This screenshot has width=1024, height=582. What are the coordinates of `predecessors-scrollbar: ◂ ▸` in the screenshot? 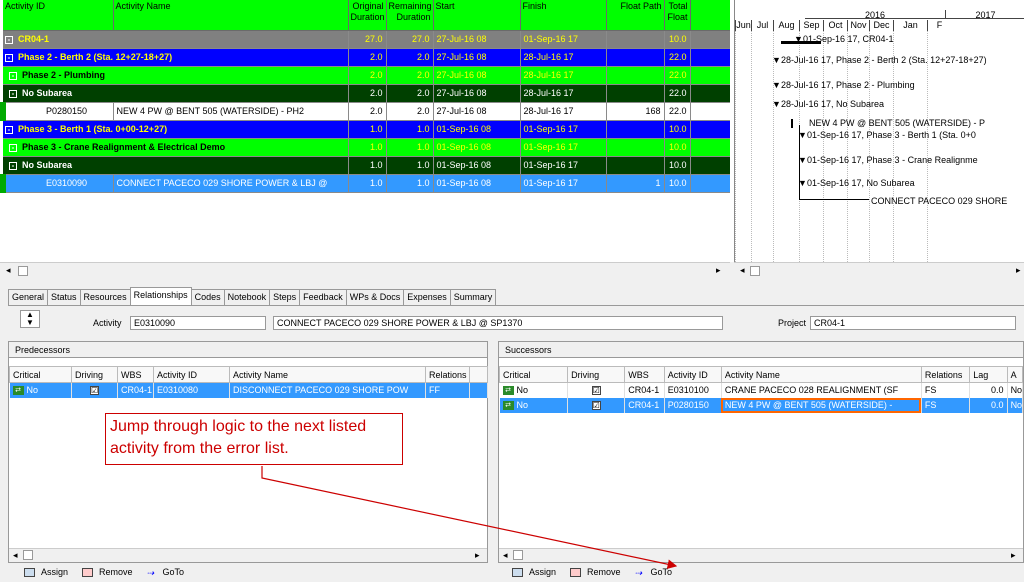 It's located at (248, 555).